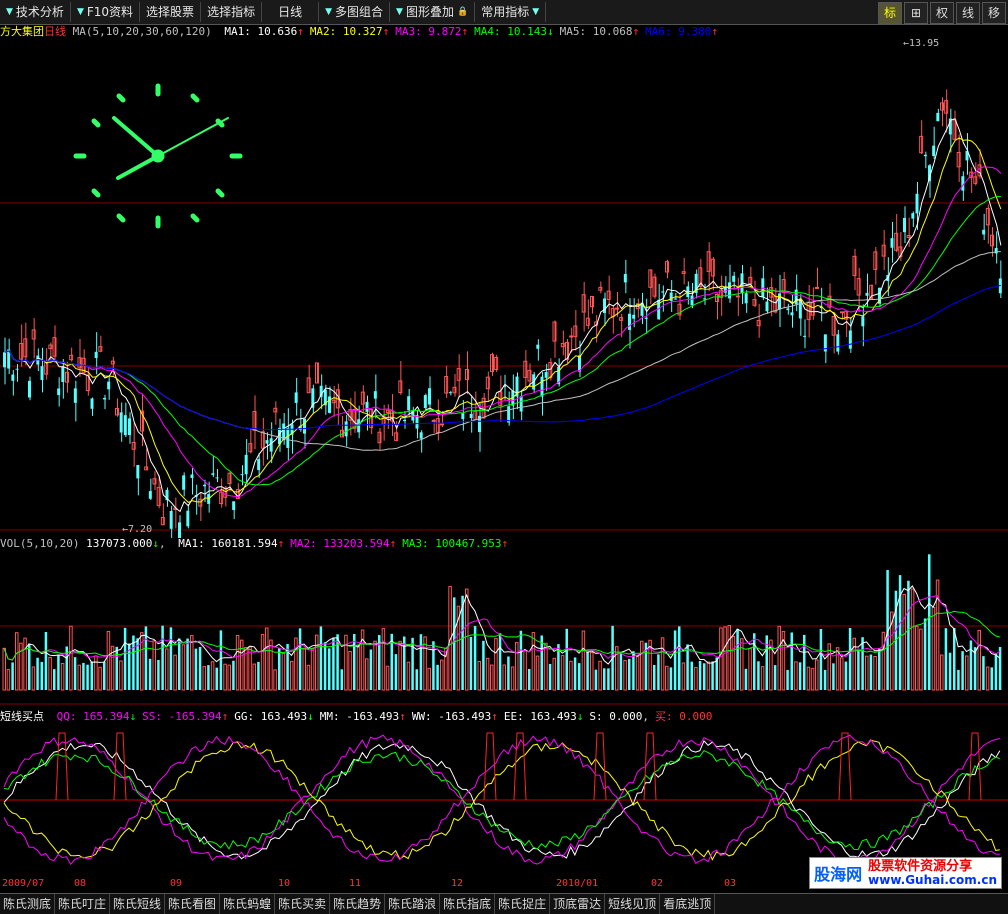 Image resolution: width=1008 pixels, height=914 pixels. Describe the element at coordinates (35, 12) in the screenshot. I see `toolbar-tech-analysis: ▼ 技术分析` at that location.